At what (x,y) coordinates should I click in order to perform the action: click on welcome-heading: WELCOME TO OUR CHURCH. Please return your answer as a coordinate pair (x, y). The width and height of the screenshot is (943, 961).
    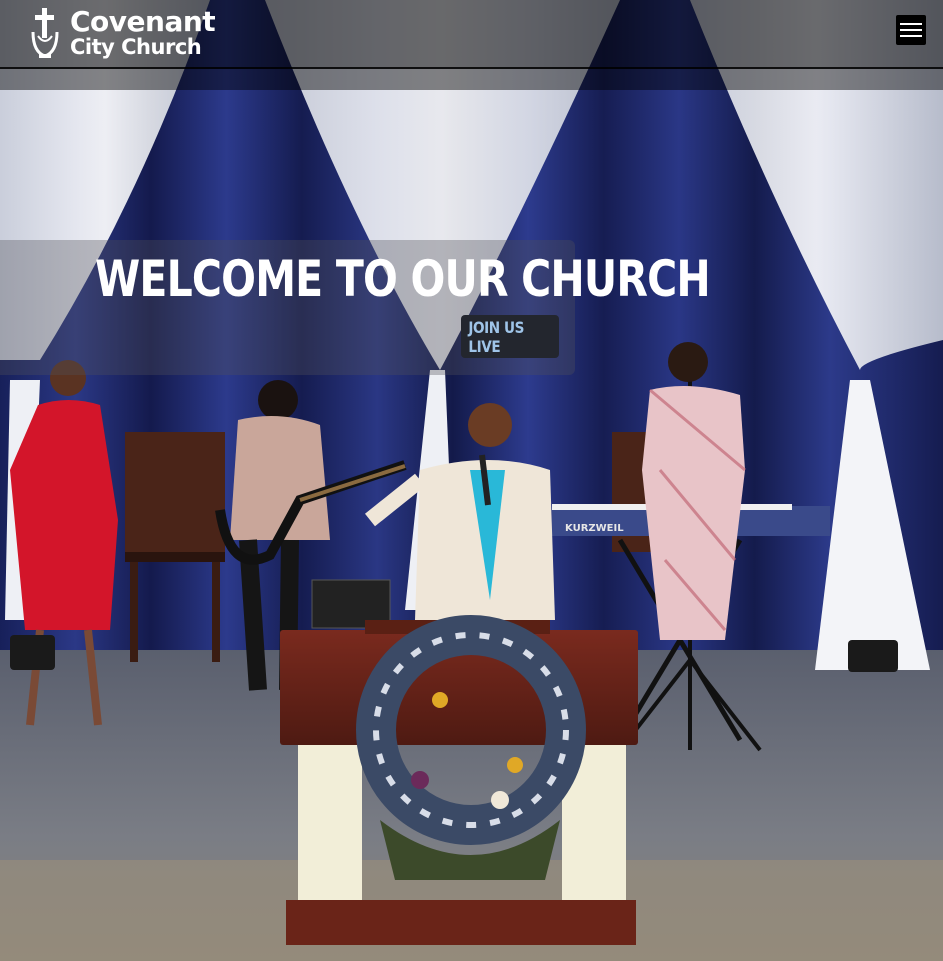
    Looking at the image, I should click on (403, 279).